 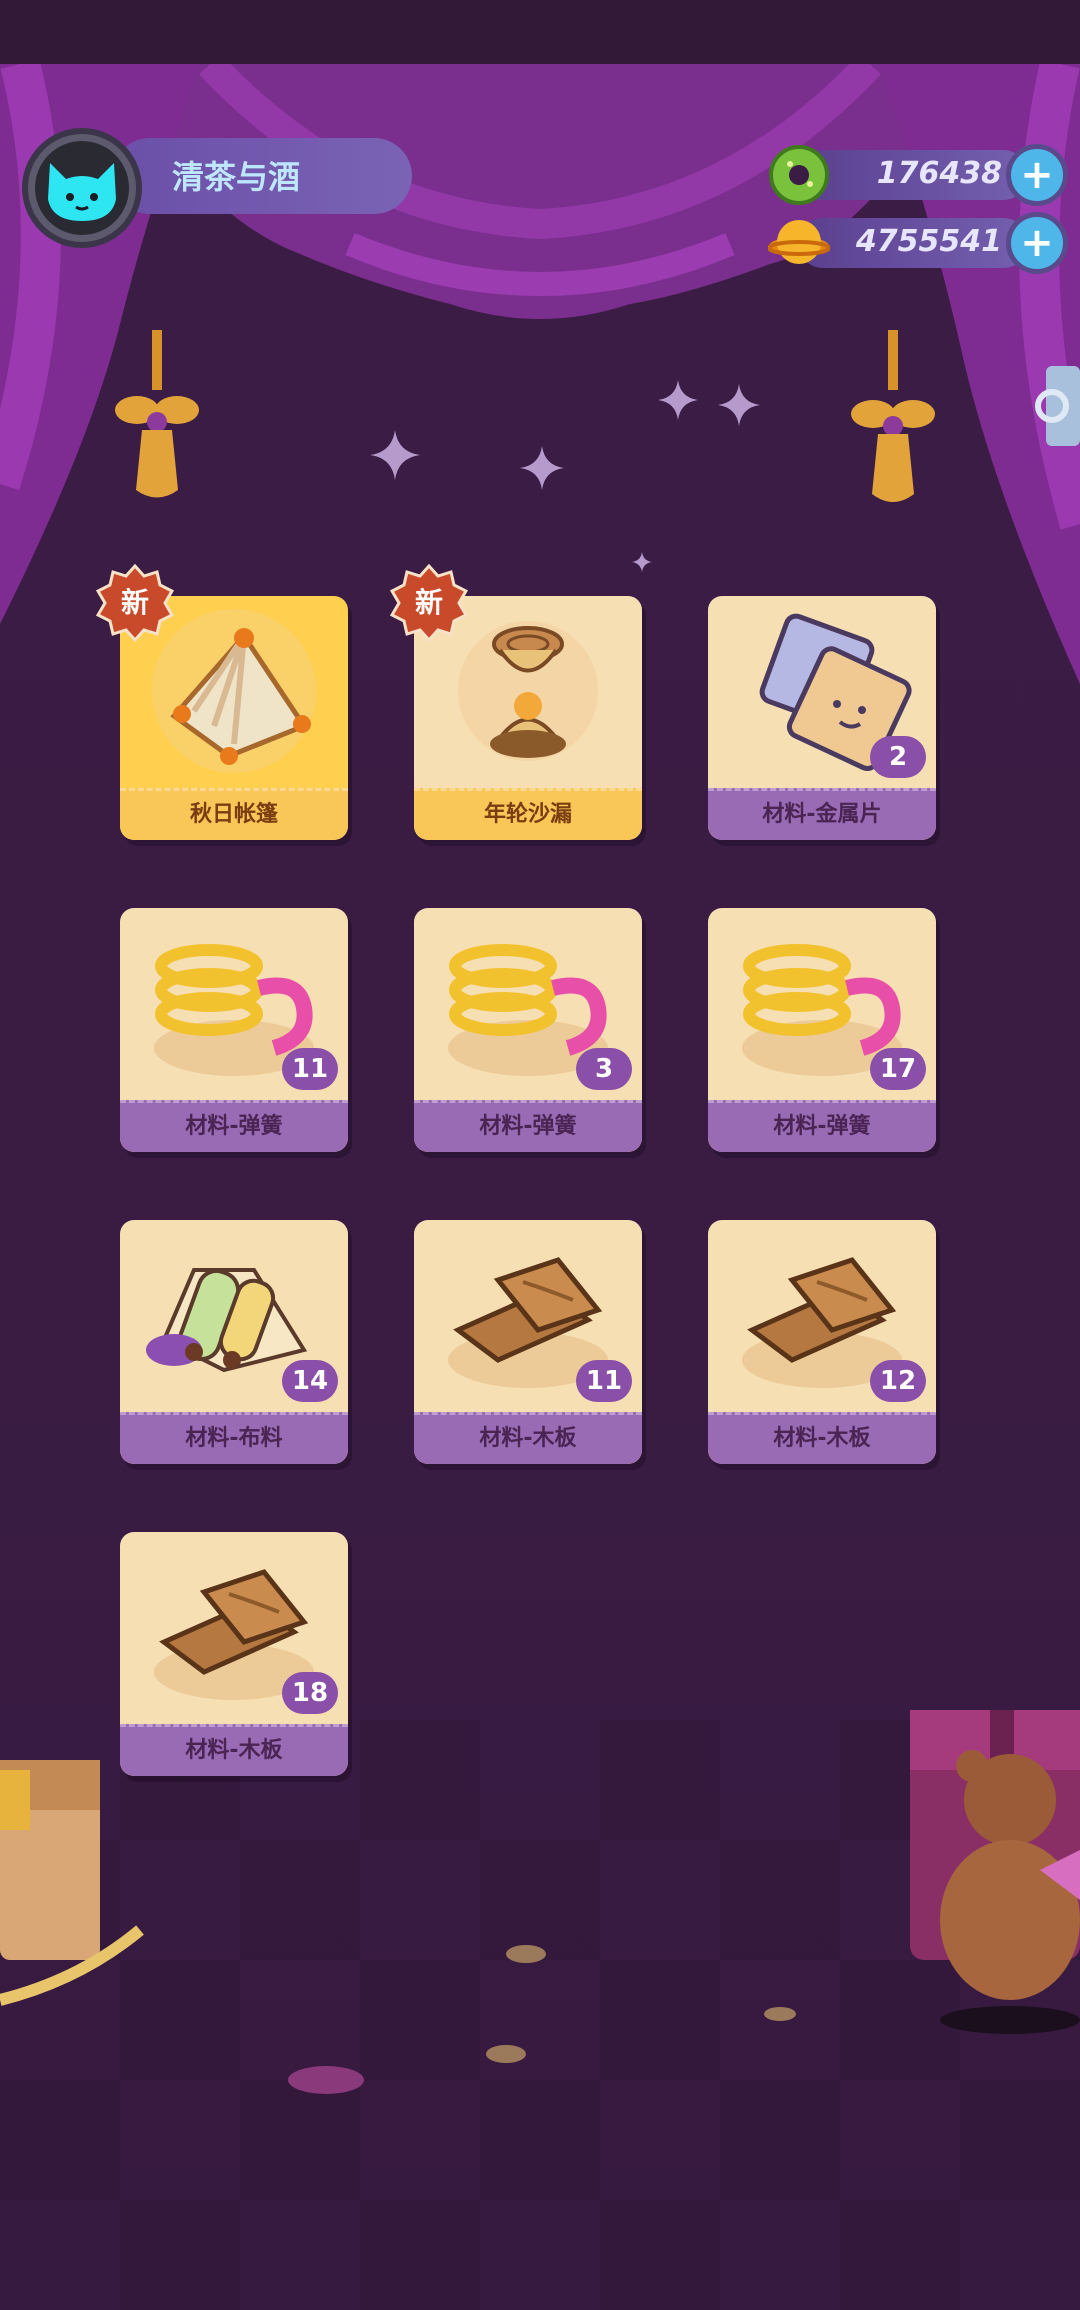 What do you see at coordinates (310, 1693) in the screenshot?
I see `item-count-badge: 18` at bounding box center [310, 1693].